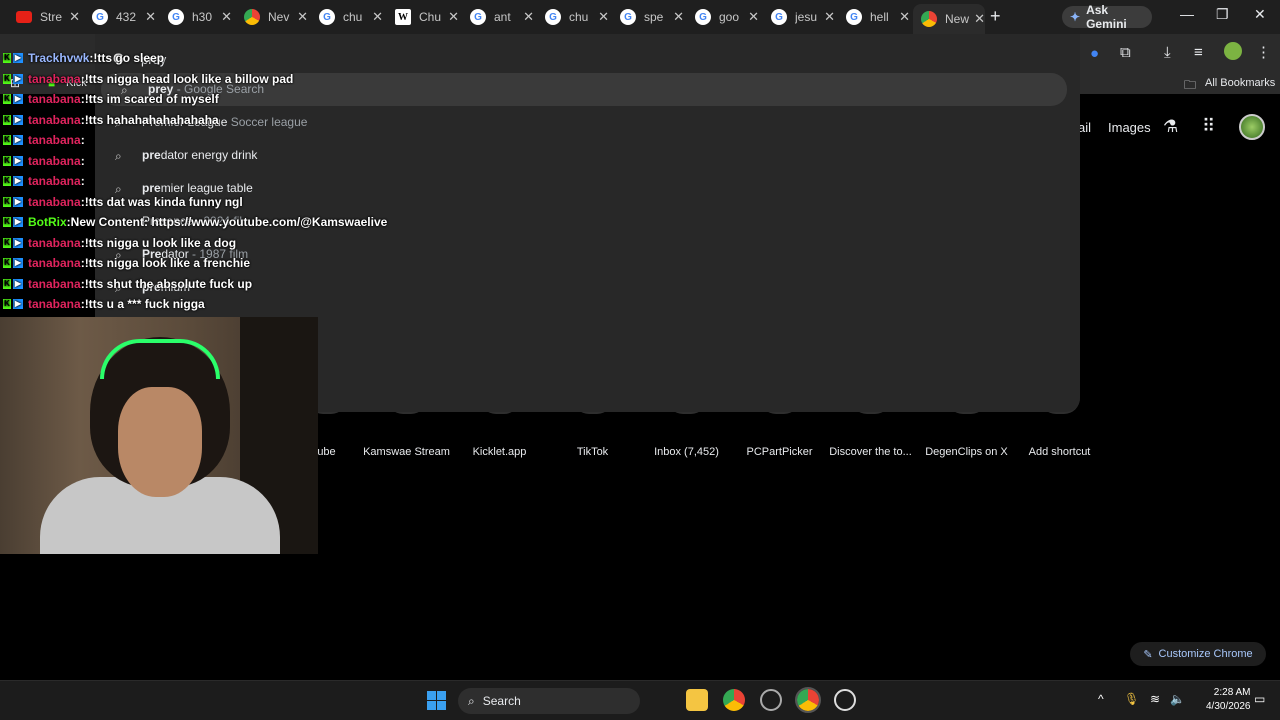  What do you see at coordinates (1125, 52) in the screenshot?
I see `puzzle-icon: ⧉` at bounding box center [1125, 52].